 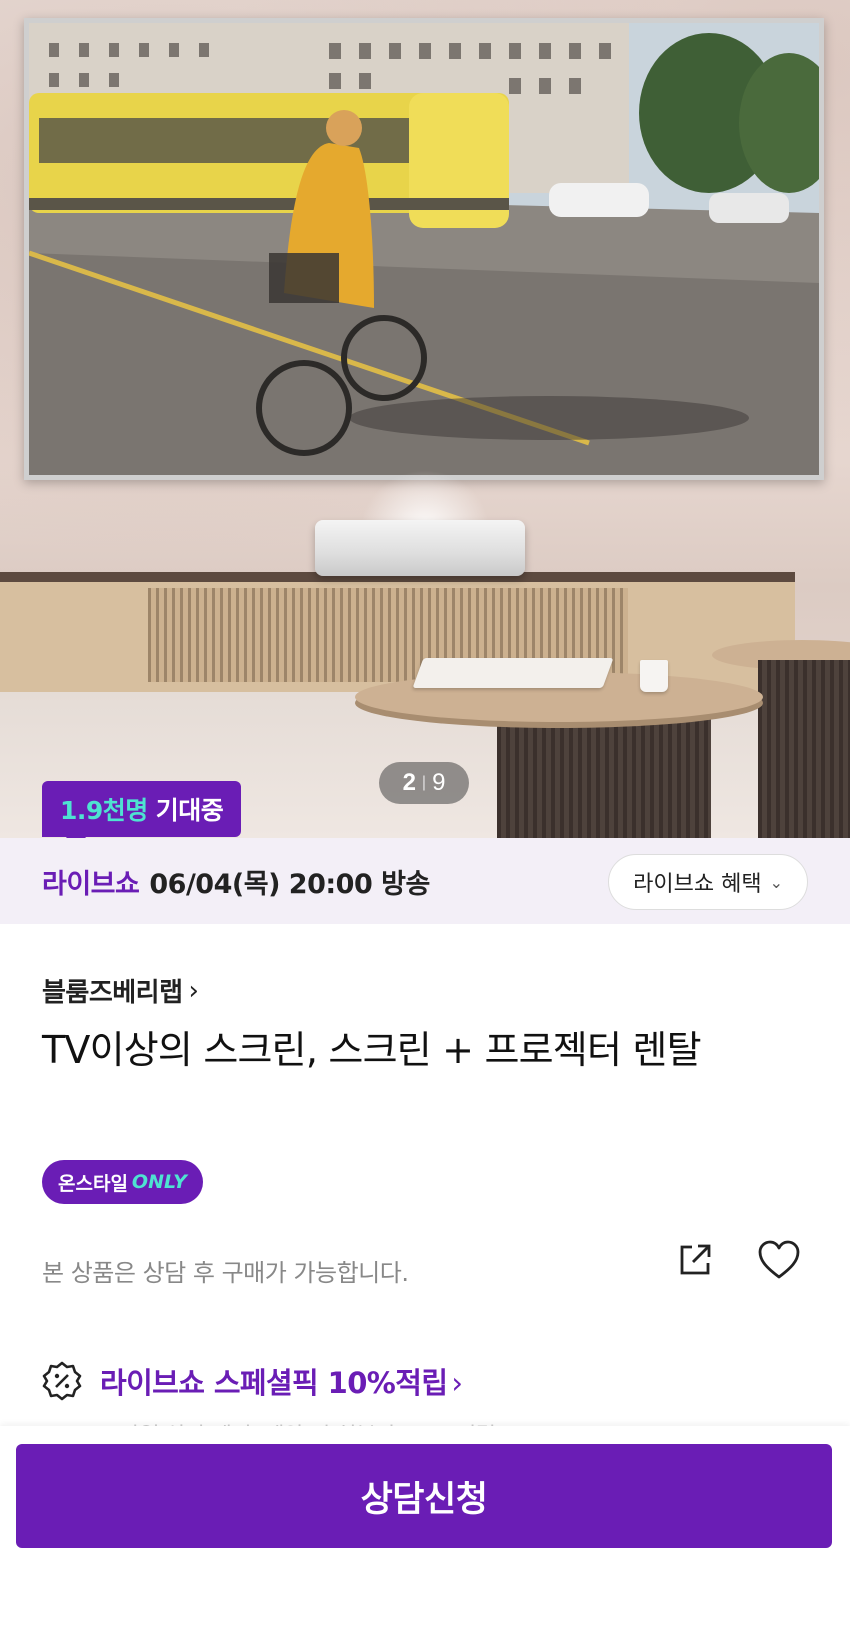 What do you see at coordinates (513, 673) in the screenshot?
I see `open-book` at bounding box center [513, 673].